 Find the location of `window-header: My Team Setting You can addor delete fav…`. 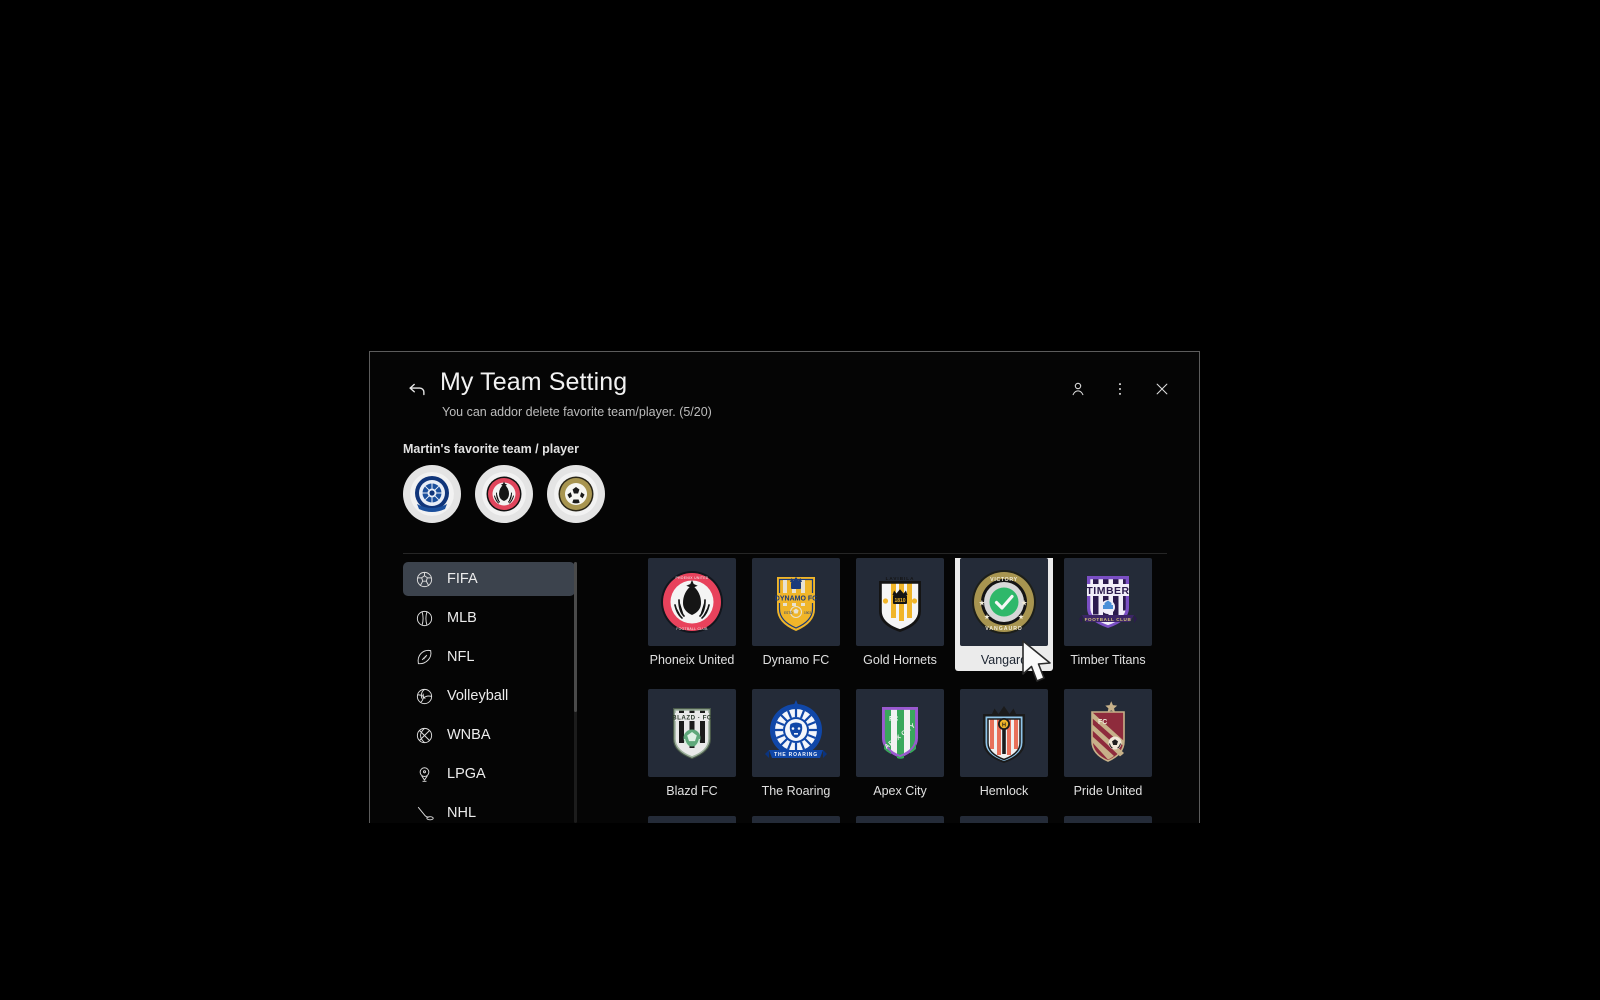

window-header: My Team Setting You can addor delete fav… is located at coordinates (784, 392).